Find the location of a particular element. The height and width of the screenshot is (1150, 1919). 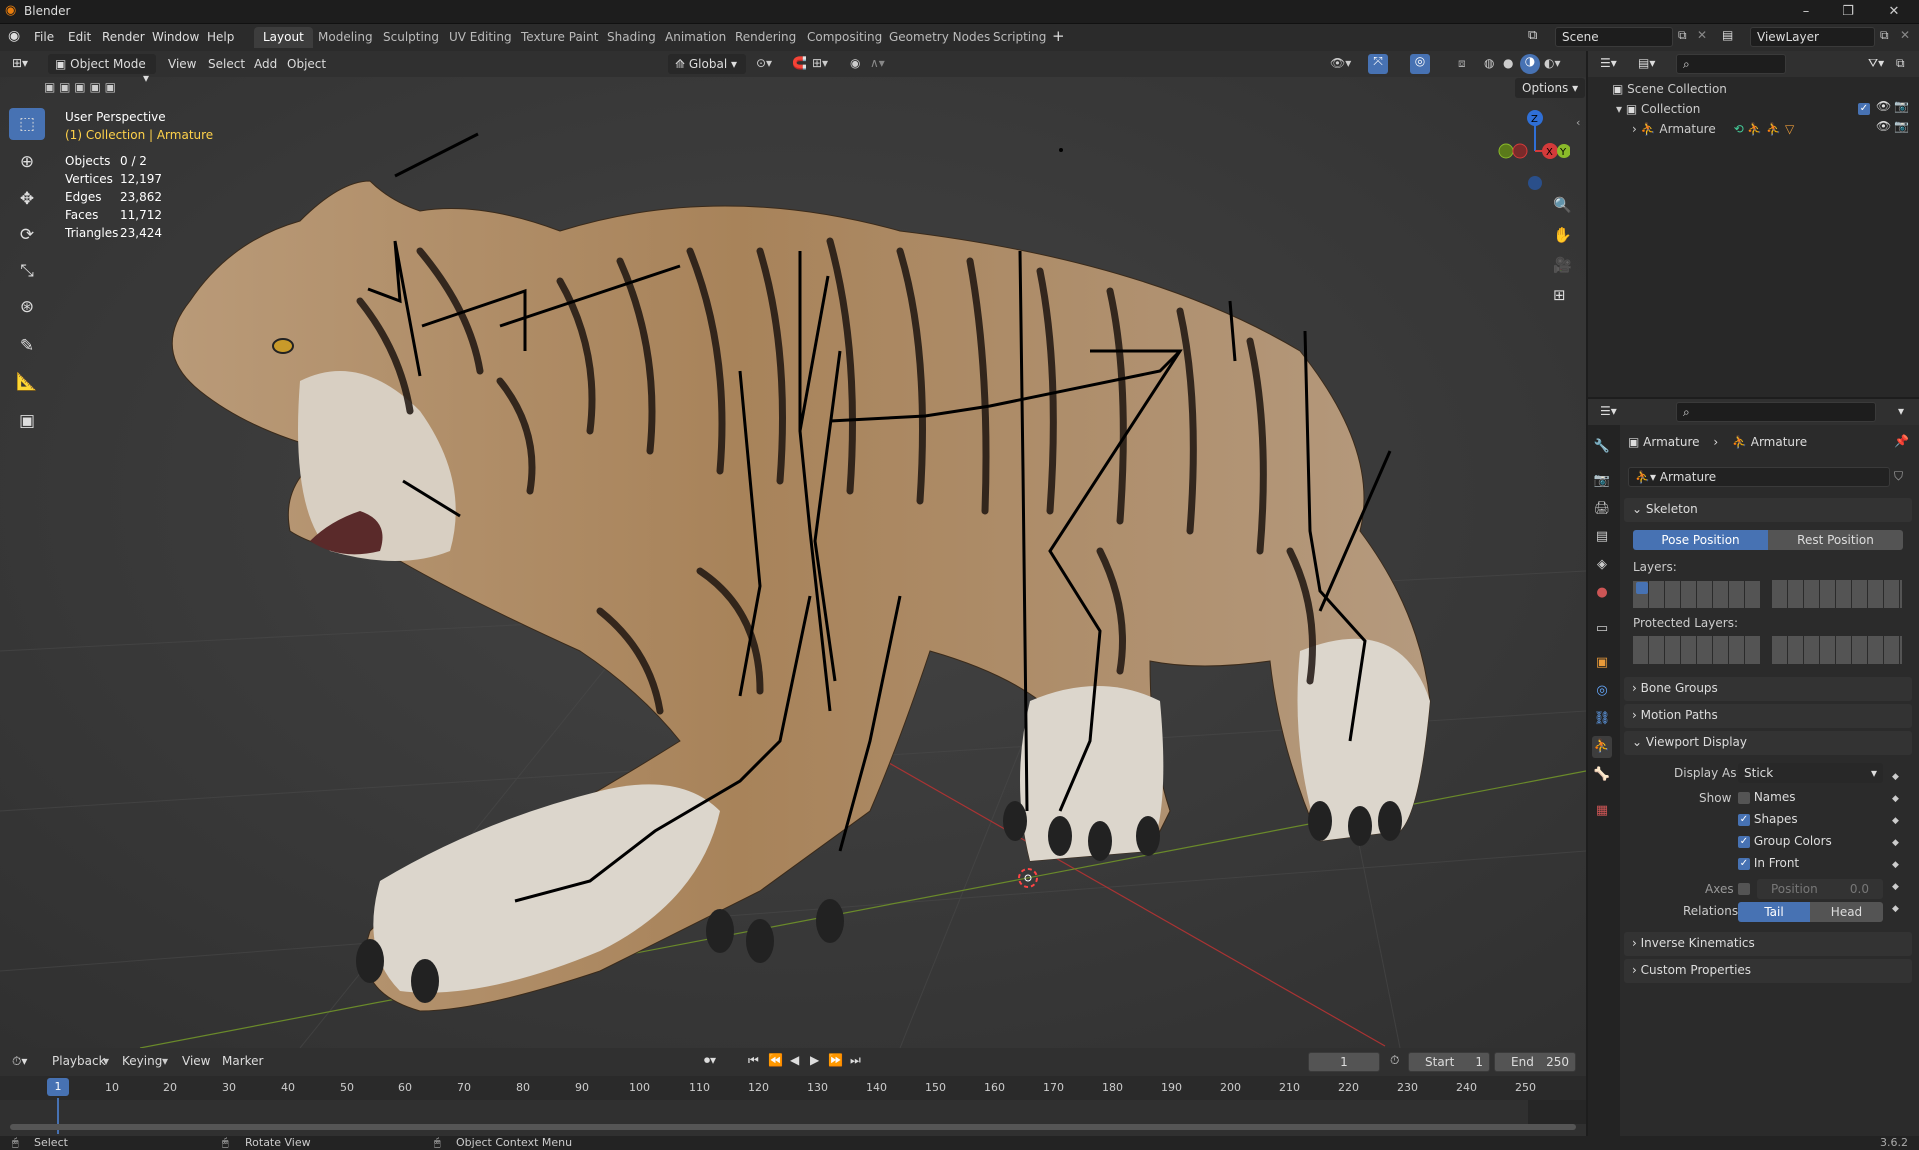

view-layer-tab-icon: ▤ is located at coordinates (1602, 537).